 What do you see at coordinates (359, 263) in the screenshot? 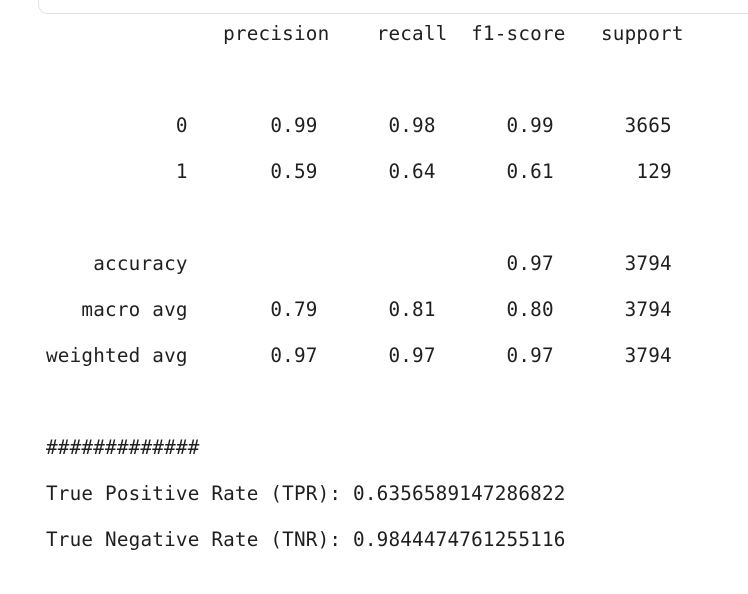
I see `report-row-accuracy: accuracy 0.97 3794` at bounding box center [359, 263].